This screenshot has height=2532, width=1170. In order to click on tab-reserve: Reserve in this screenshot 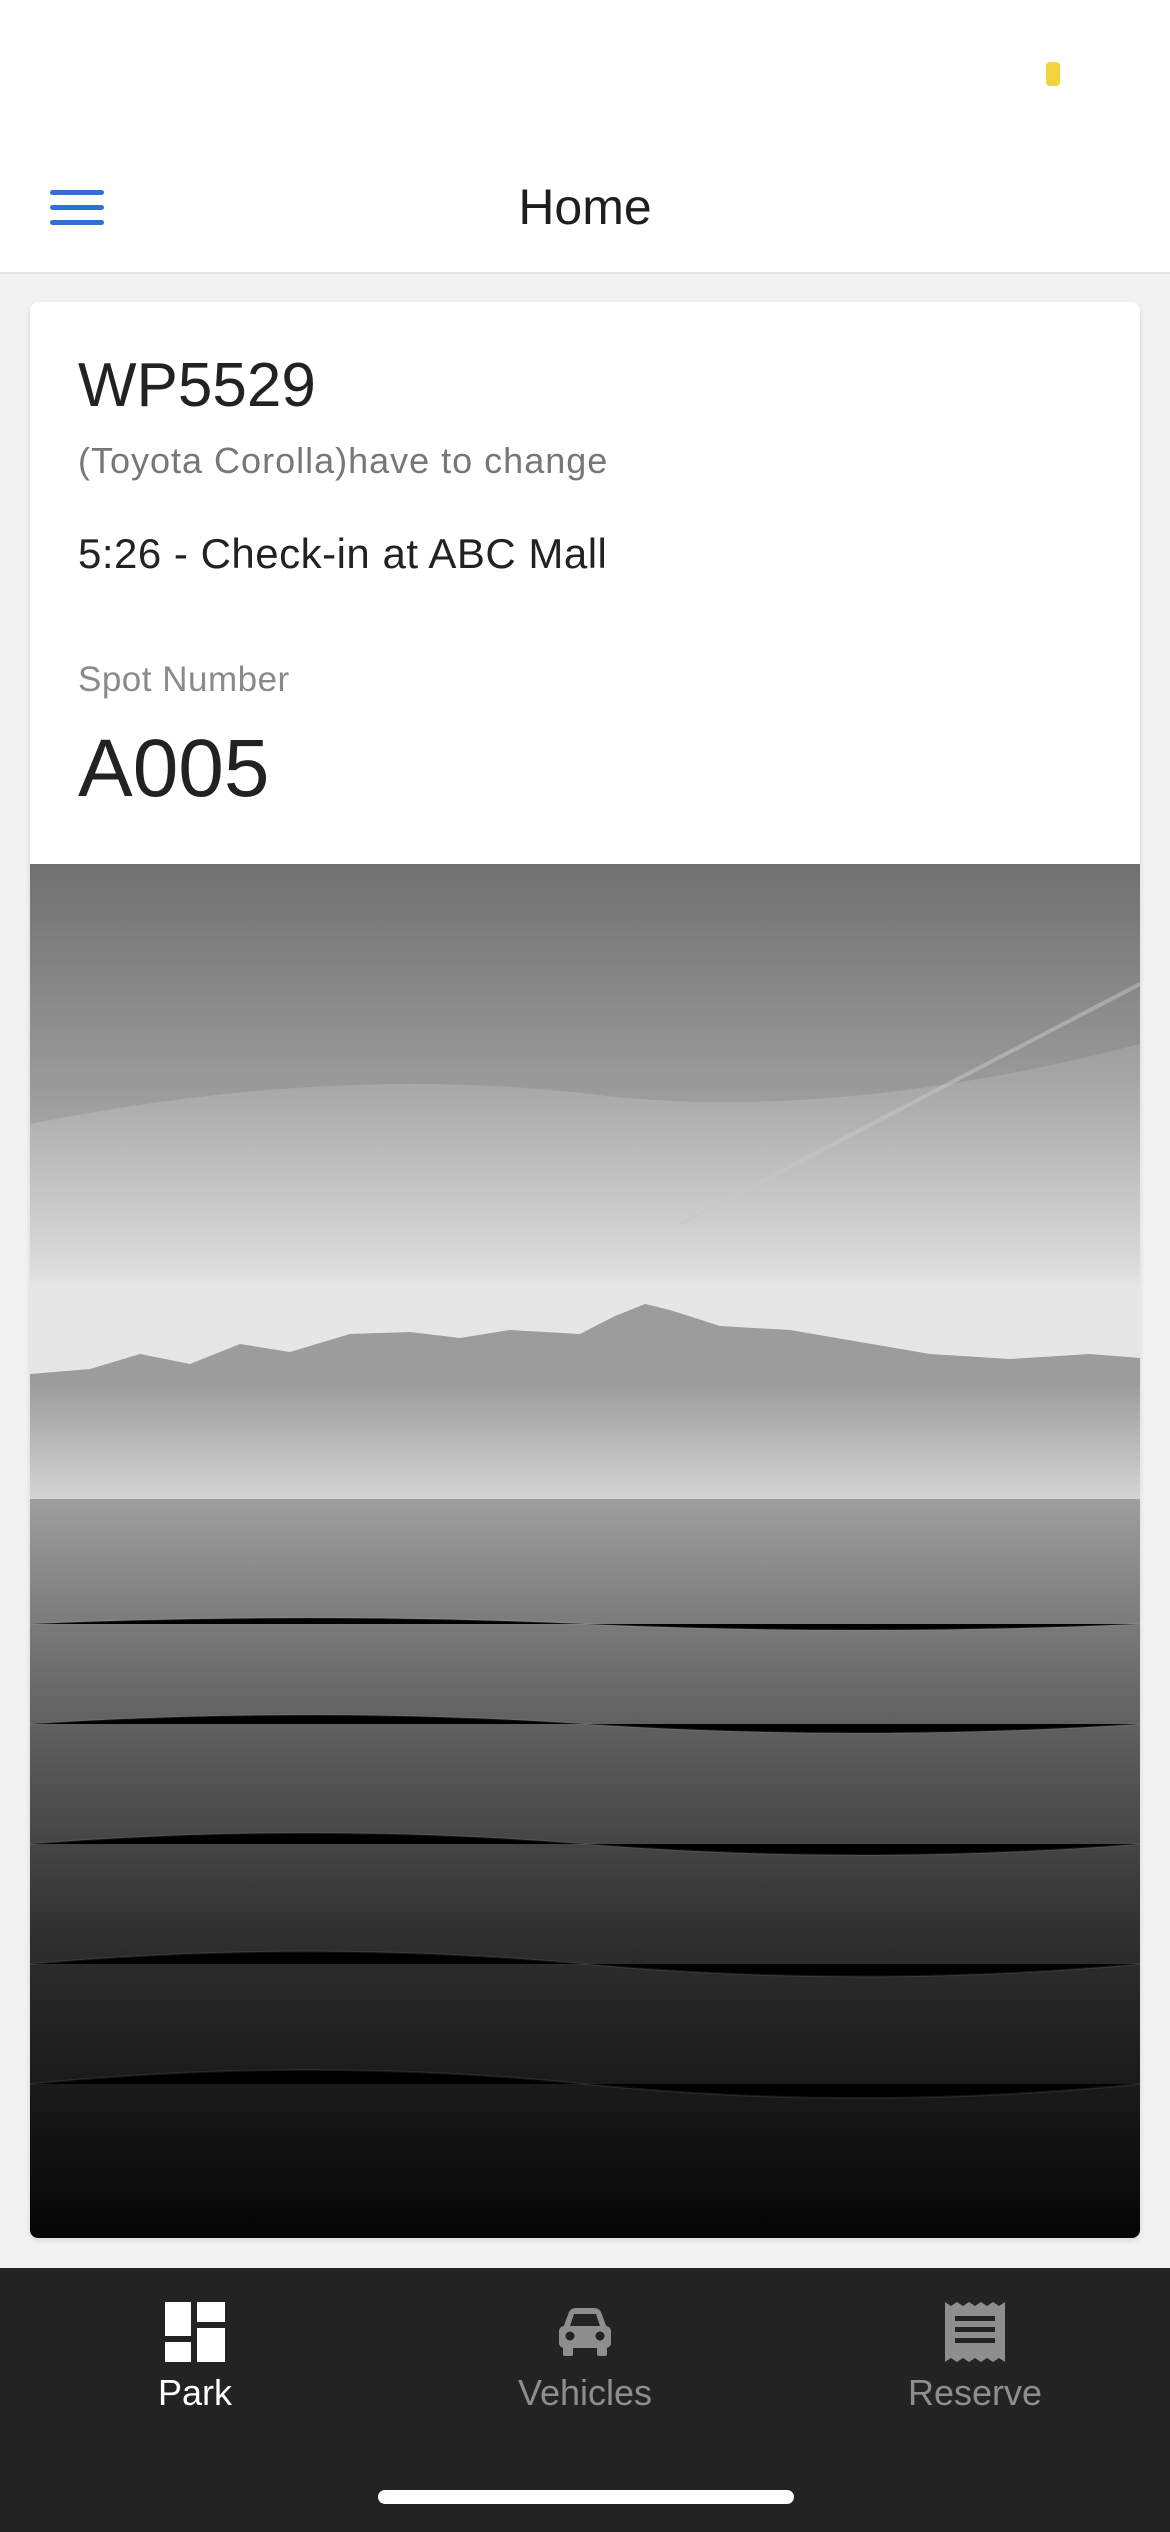, I will do `click(975, 2362)`.